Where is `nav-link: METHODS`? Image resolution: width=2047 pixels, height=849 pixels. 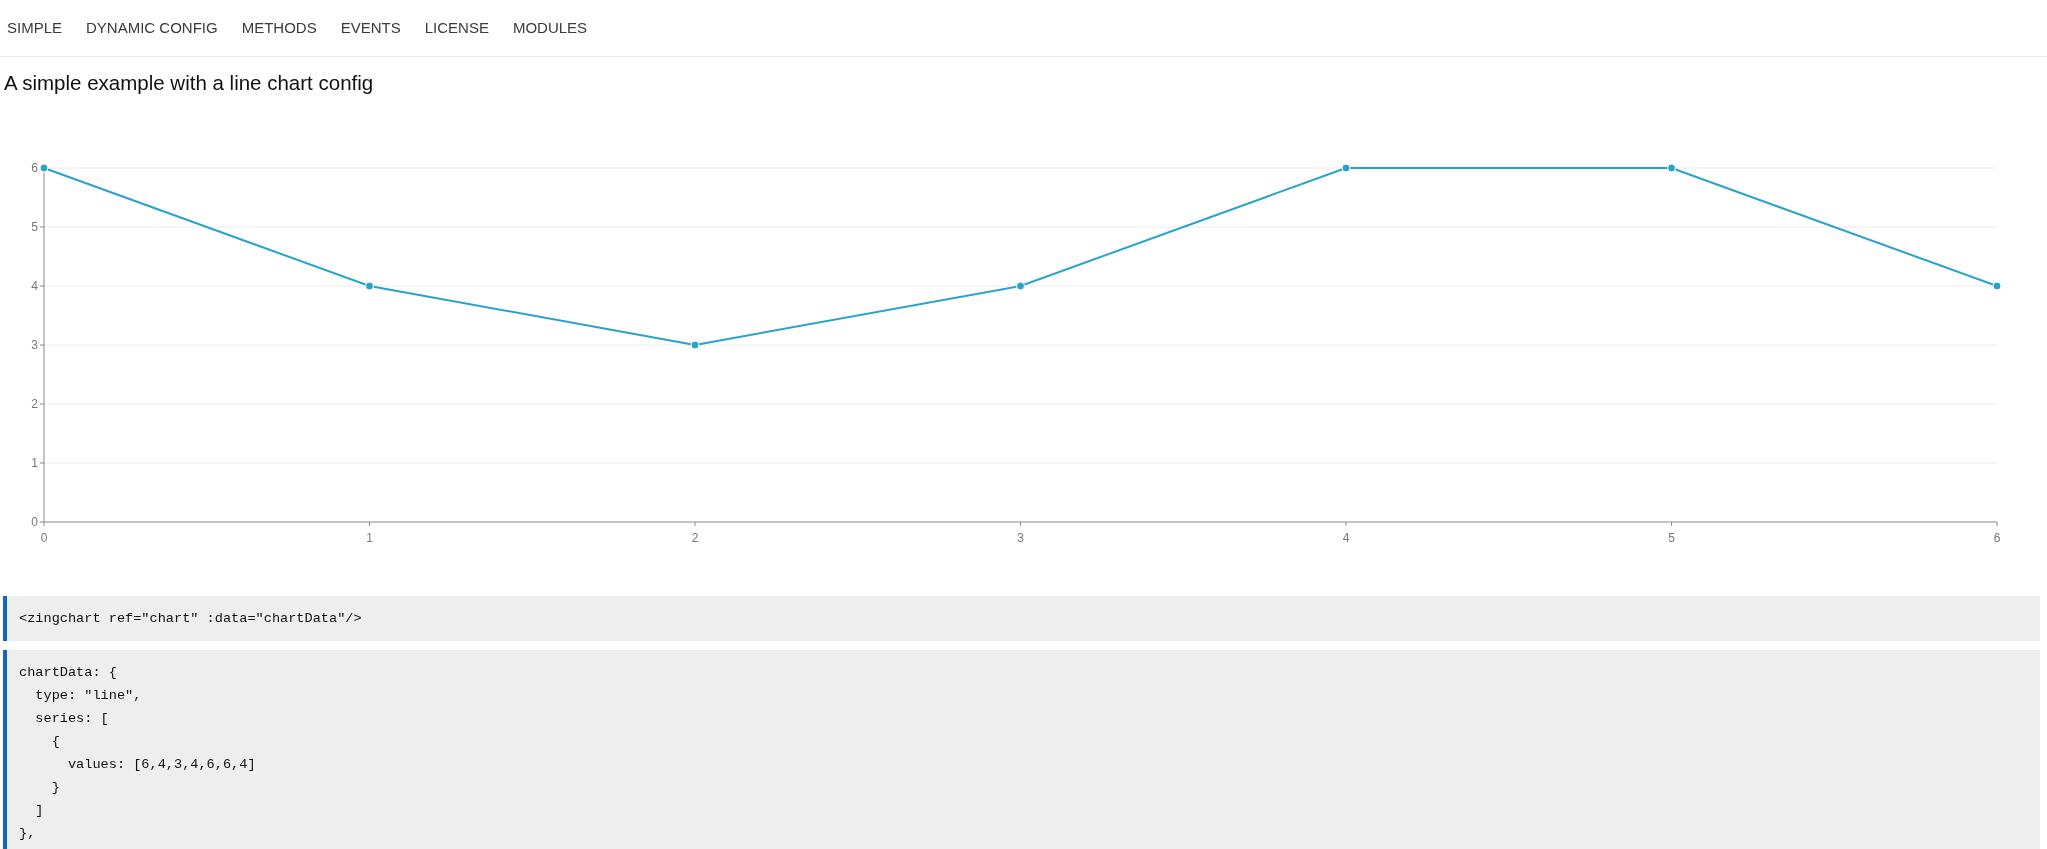
nav-link: METHODS is located at coordinates (279, 28).